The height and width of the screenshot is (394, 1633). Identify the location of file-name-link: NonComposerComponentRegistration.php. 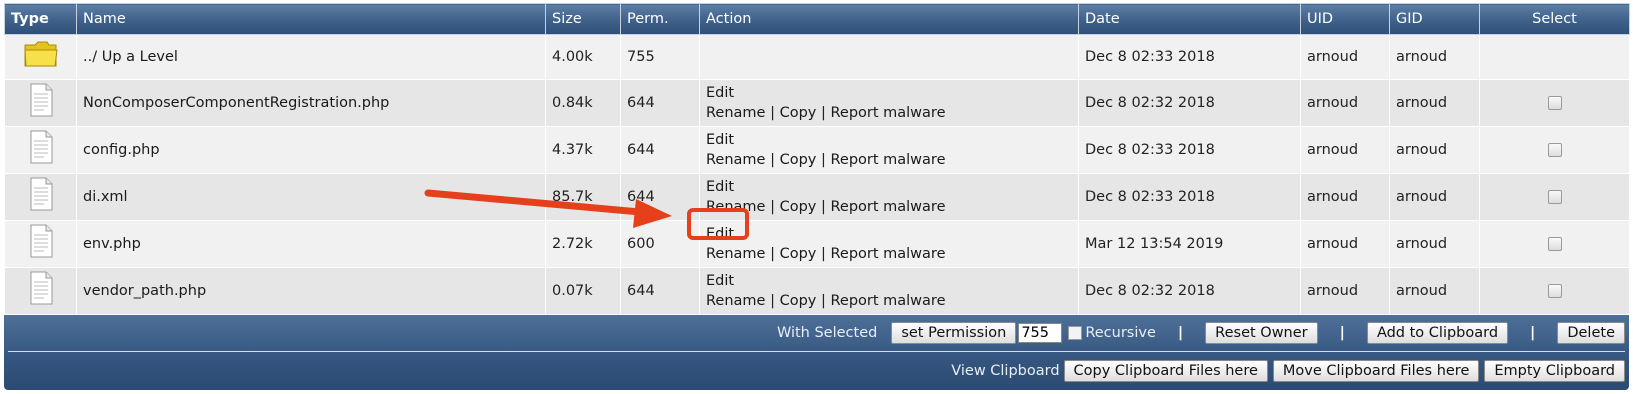
(236, 103).